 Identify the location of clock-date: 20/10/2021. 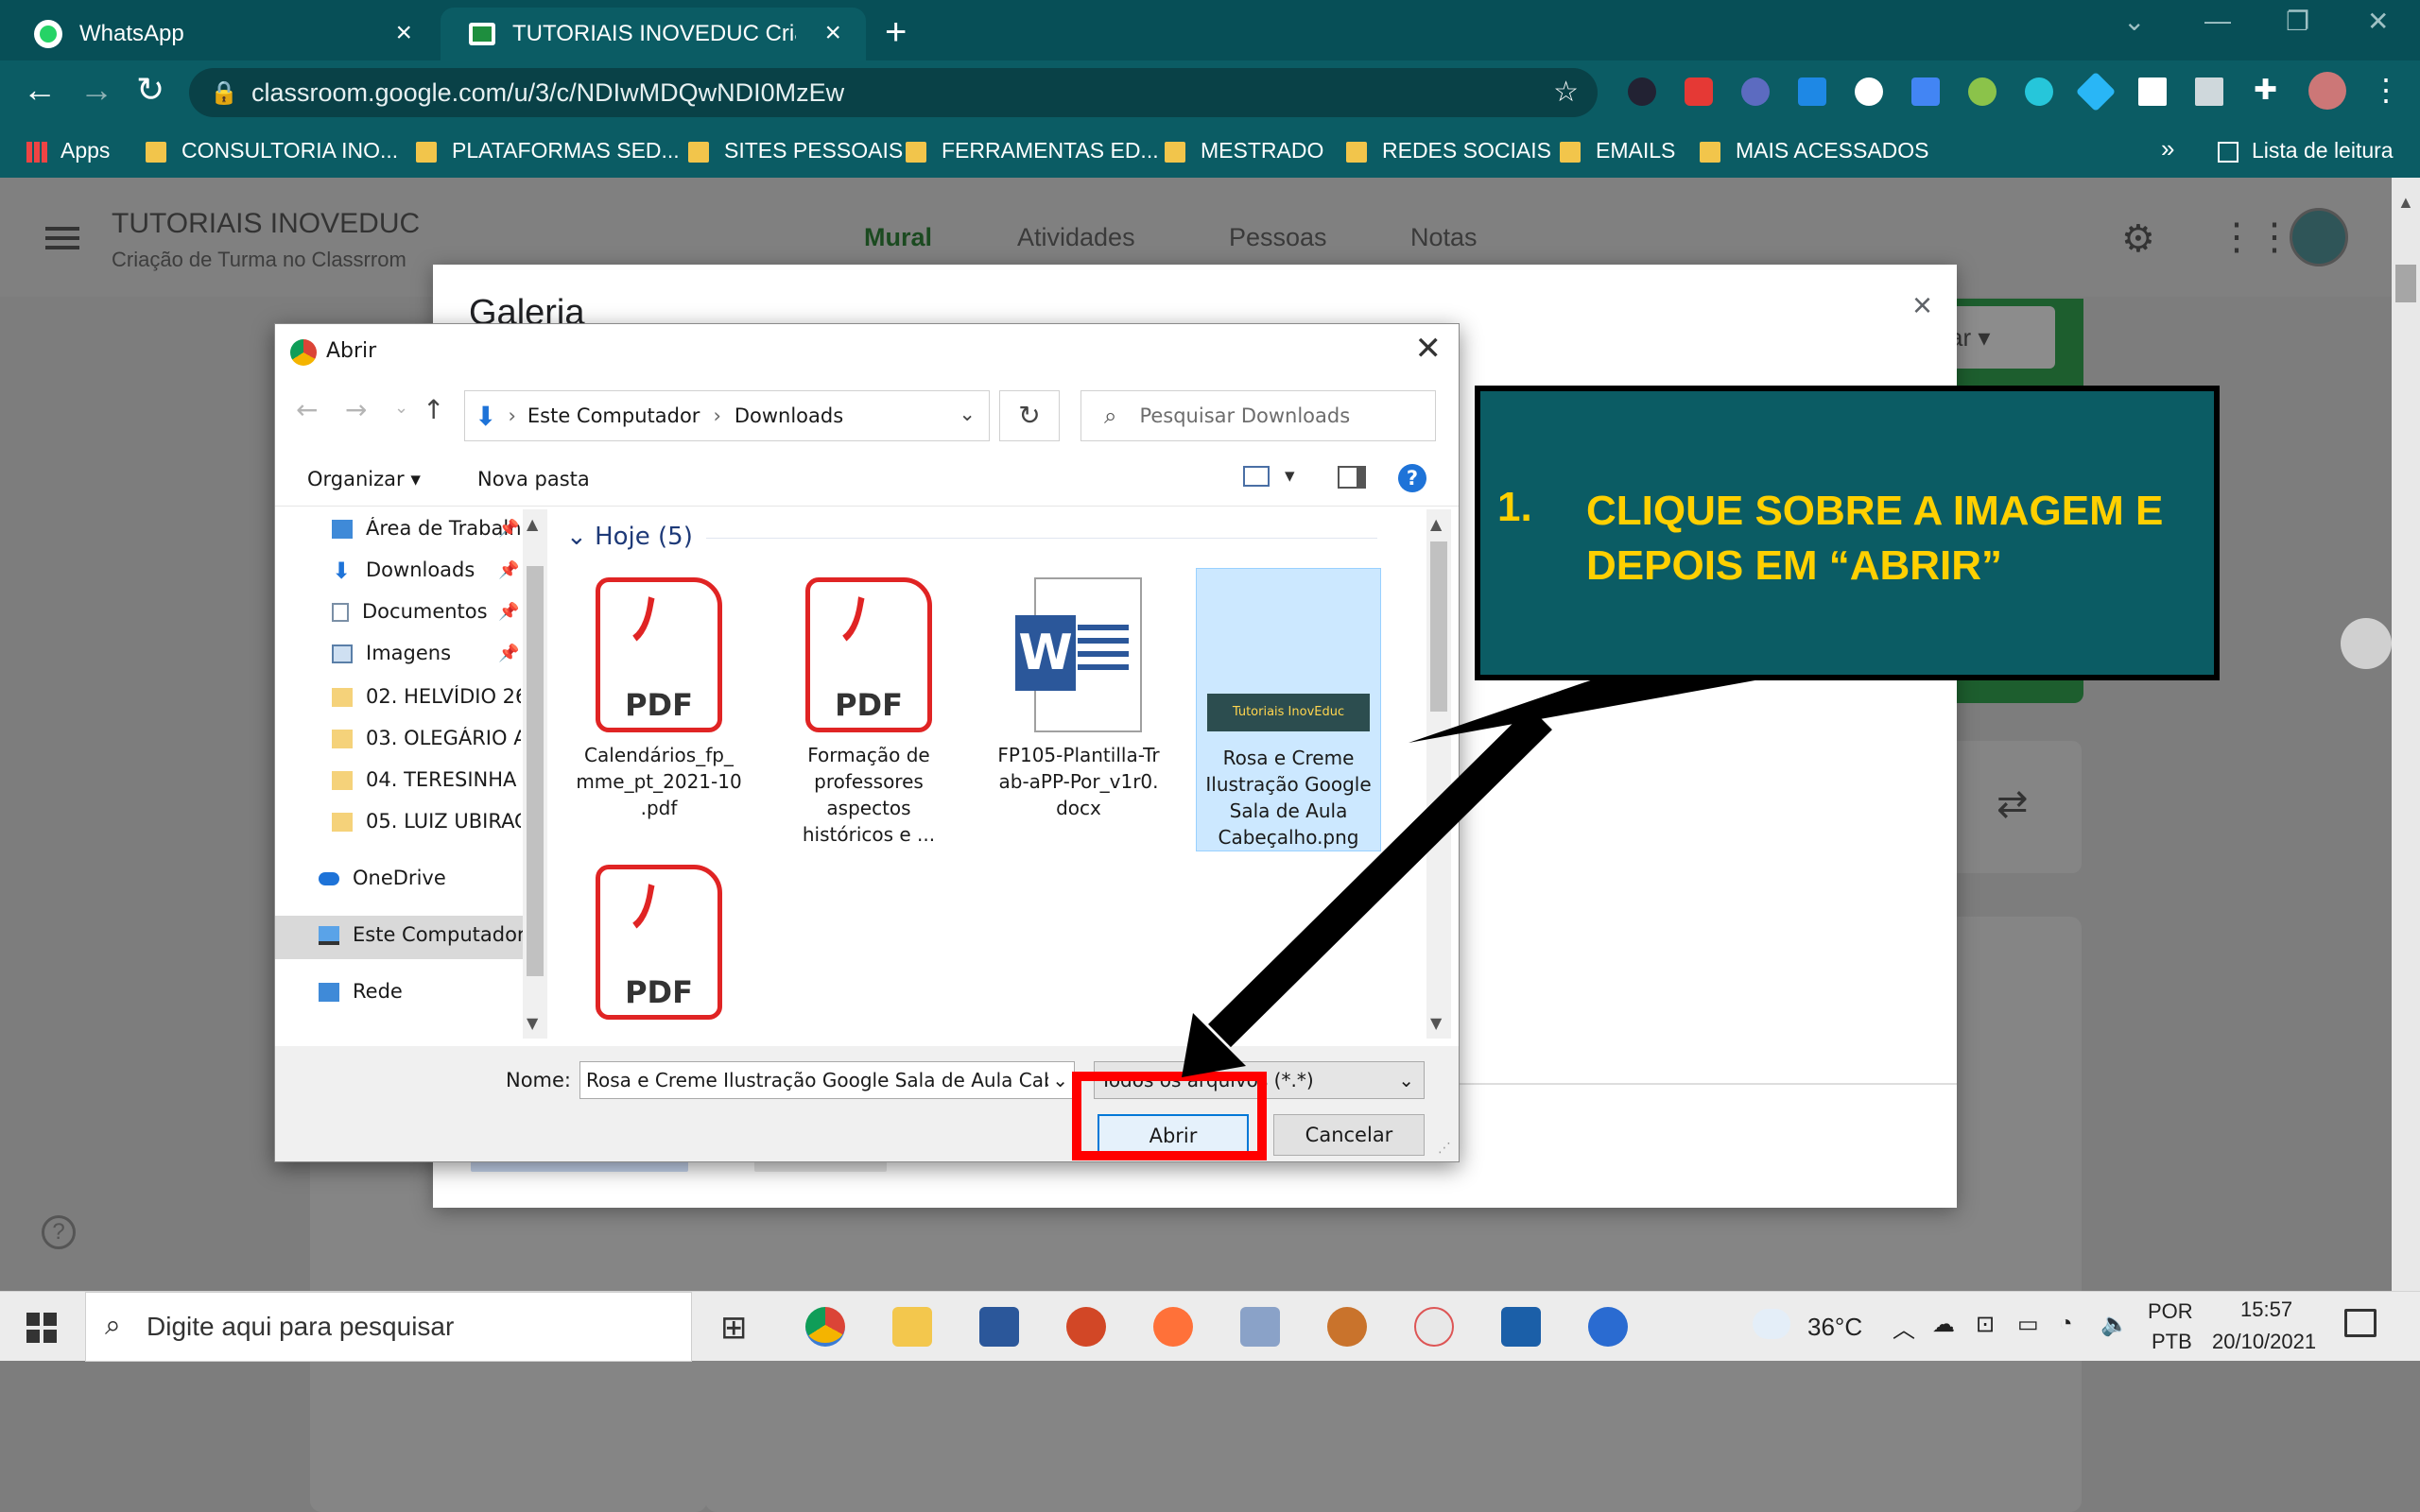
(2264, 1342).